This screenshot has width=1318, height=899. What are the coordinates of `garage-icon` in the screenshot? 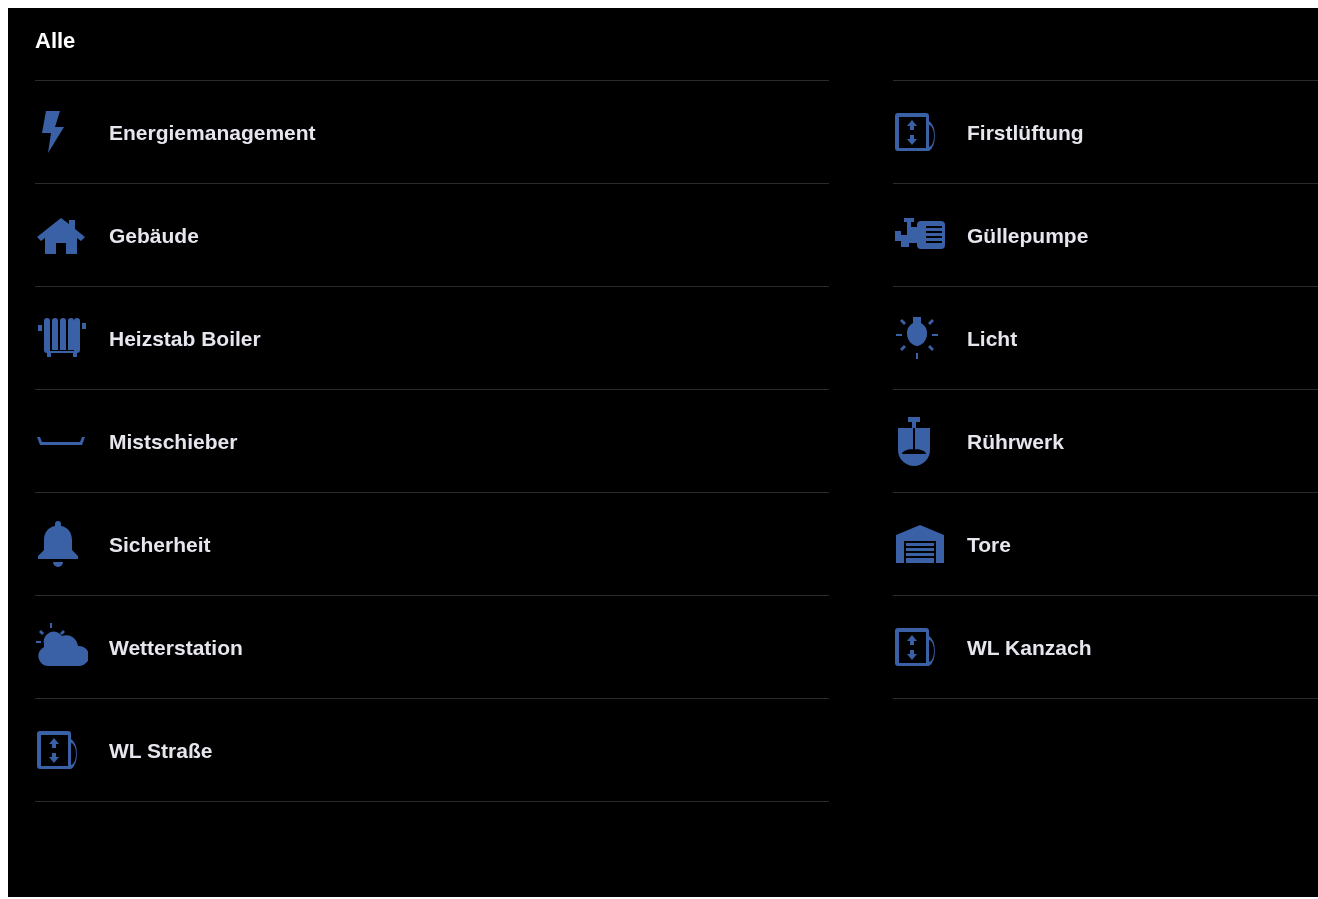 It's located at (920, 544).